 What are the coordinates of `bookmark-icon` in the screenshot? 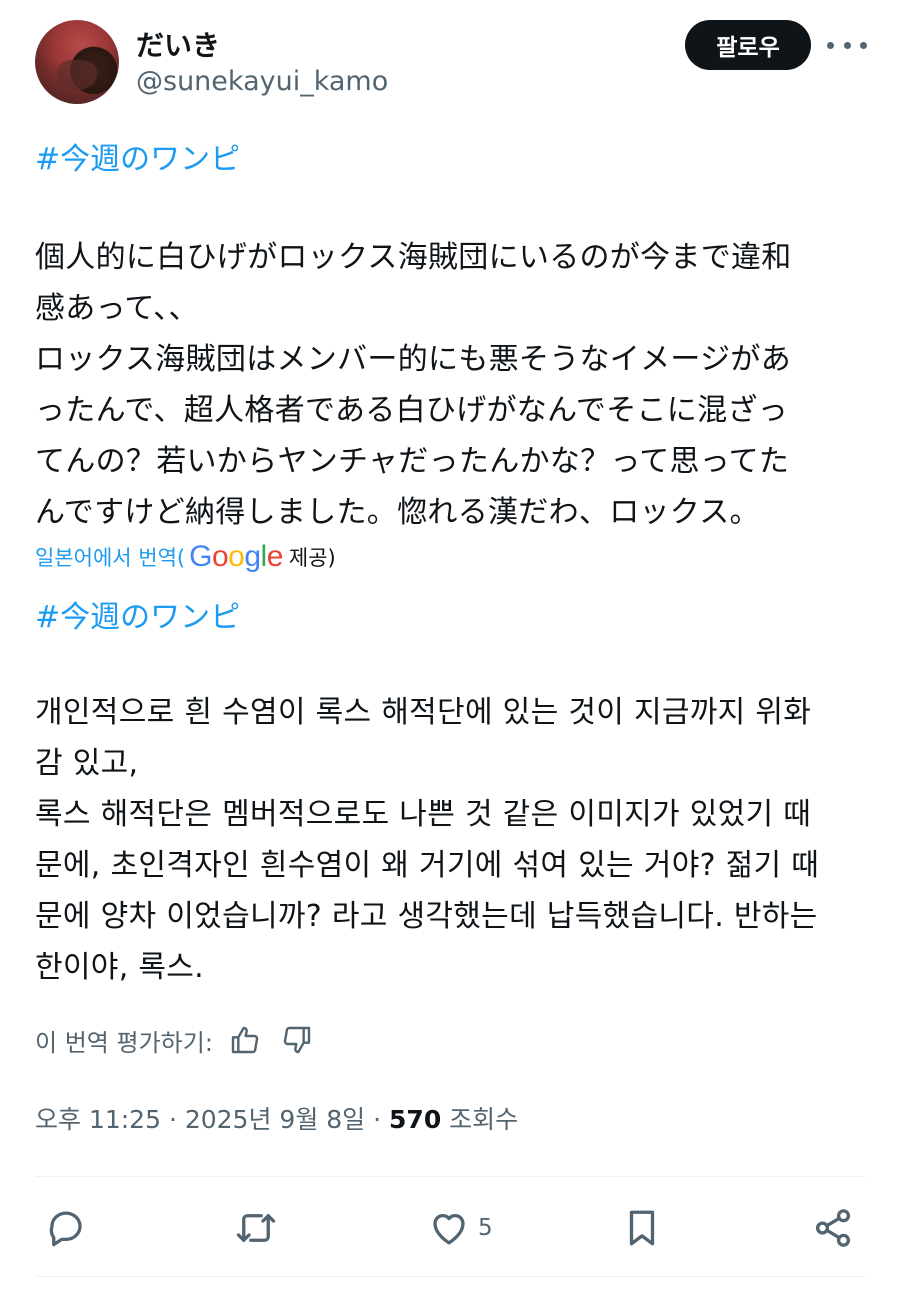 It's located at (642, 1228).